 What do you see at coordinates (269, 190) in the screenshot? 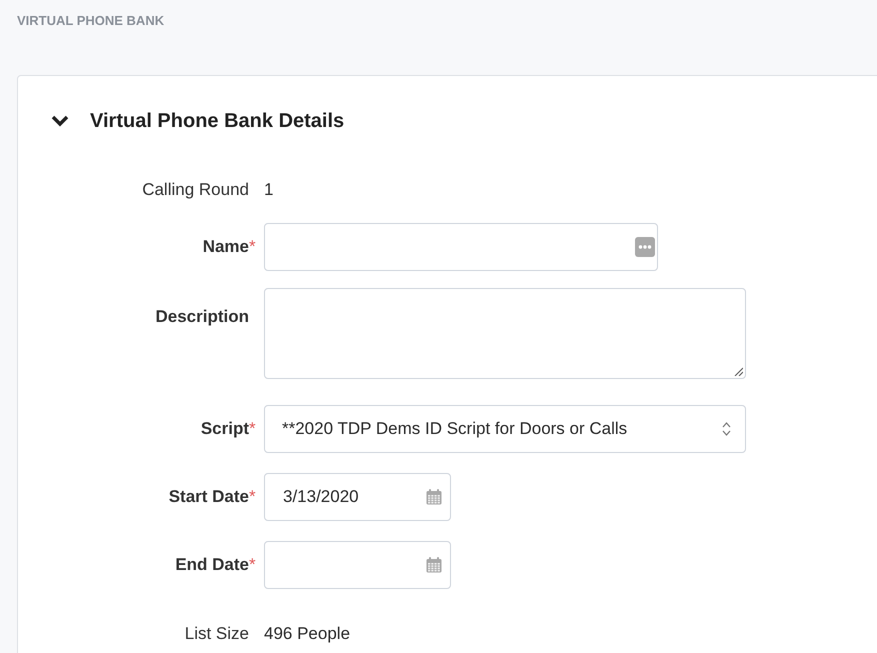
I see `field-value: 1` at bounding box center [269, 190].